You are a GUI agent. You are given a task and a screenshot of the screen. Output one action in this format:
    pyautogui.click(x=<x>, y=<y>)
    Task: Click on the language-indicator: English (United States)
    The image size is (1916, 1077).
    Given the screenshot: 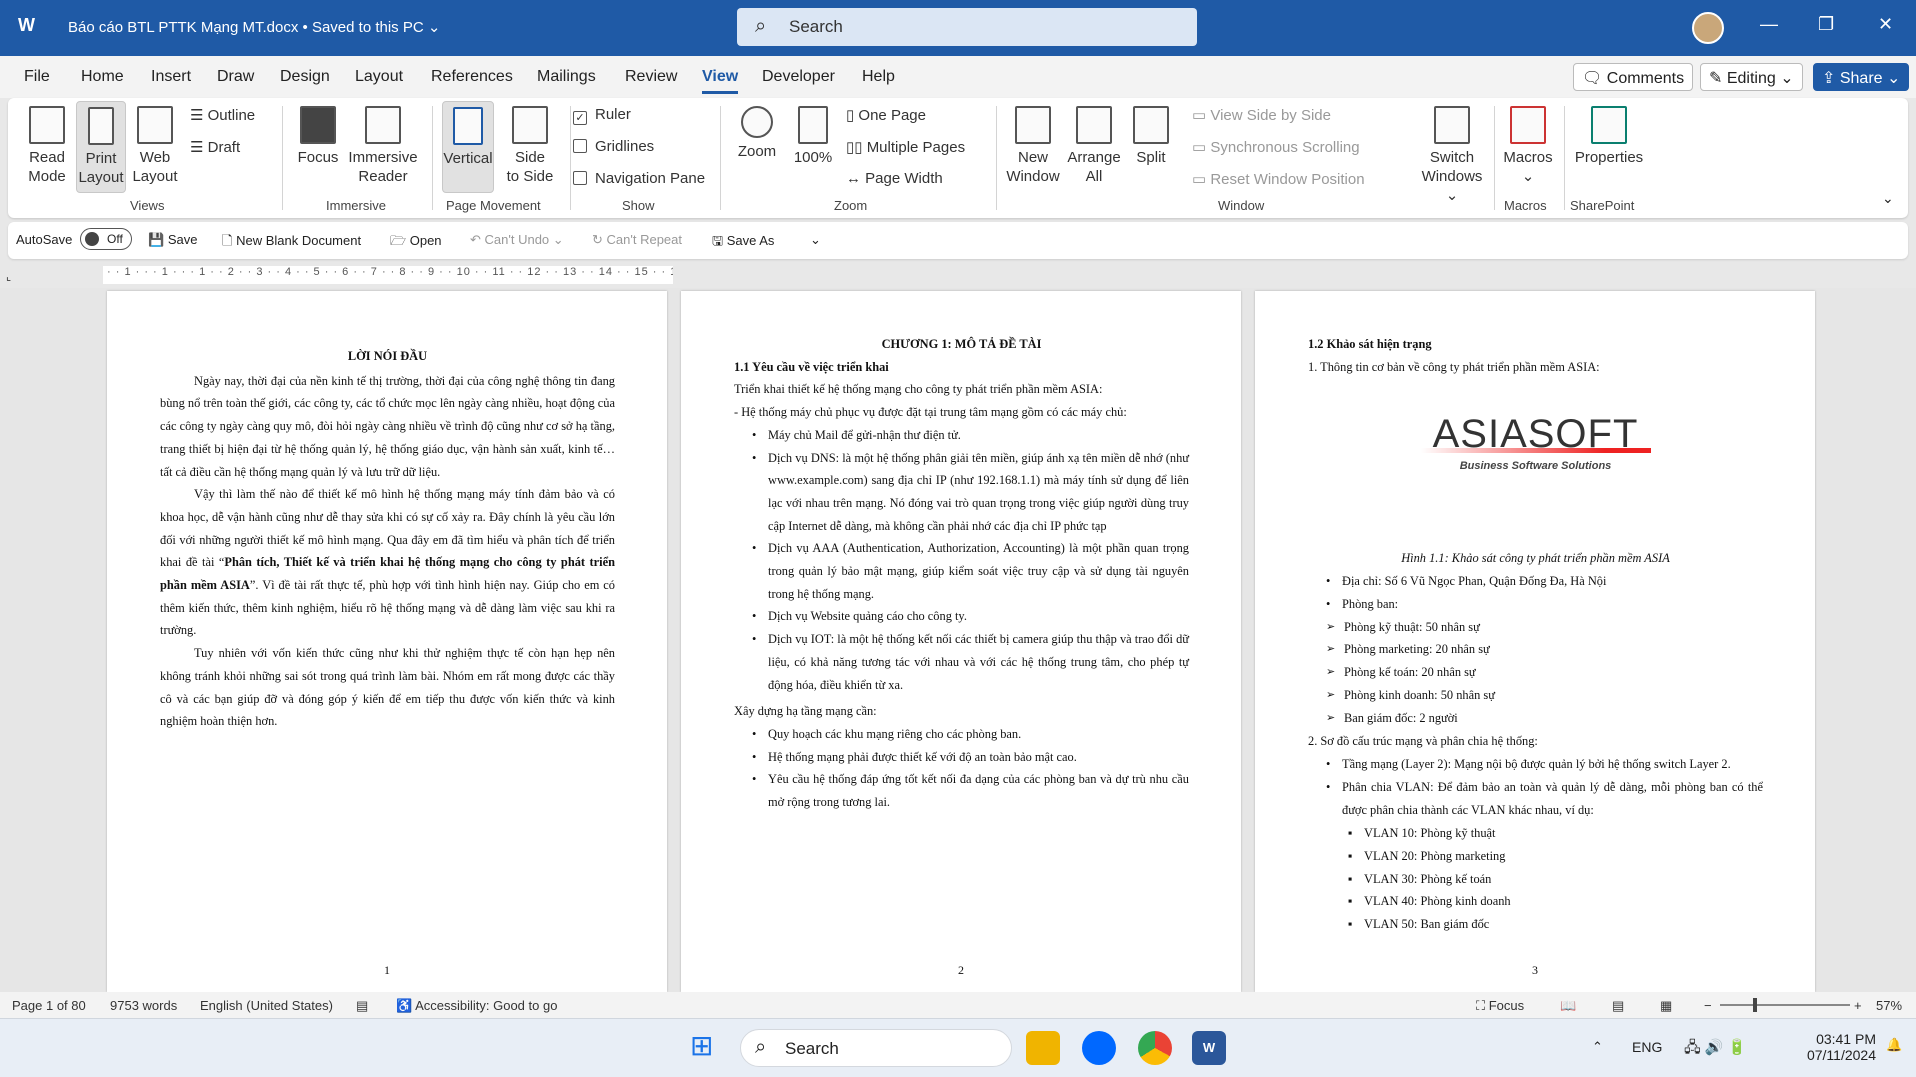 What is the action you would take?
    pyautogui.click(x=266, y=1005)
    